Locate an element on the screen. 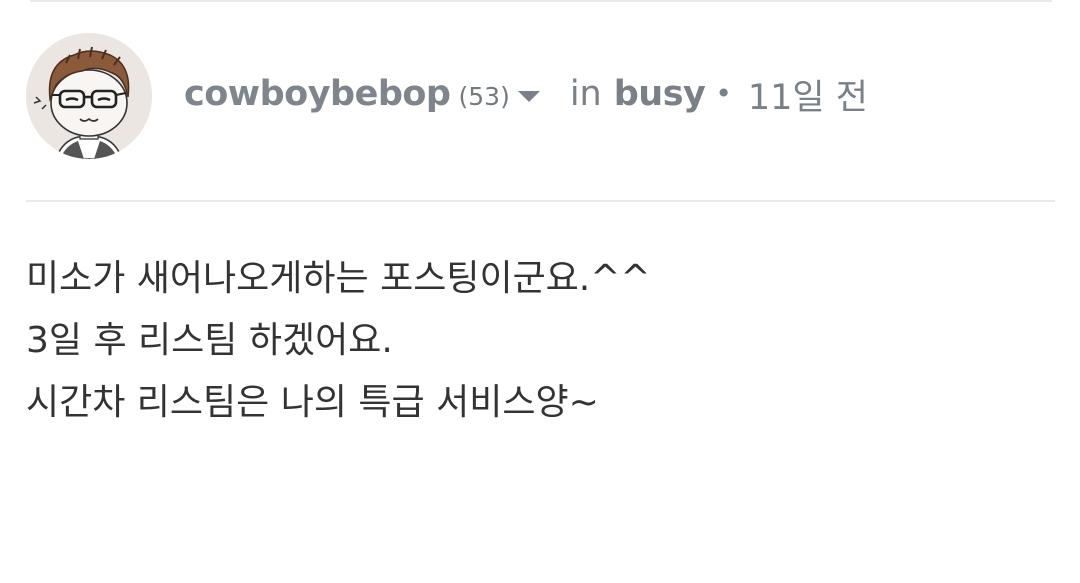 The image size is (1080, 583). comment-meta: cowboybebop (53) in busy • 11일 전 is located at coordinates (526, 94).